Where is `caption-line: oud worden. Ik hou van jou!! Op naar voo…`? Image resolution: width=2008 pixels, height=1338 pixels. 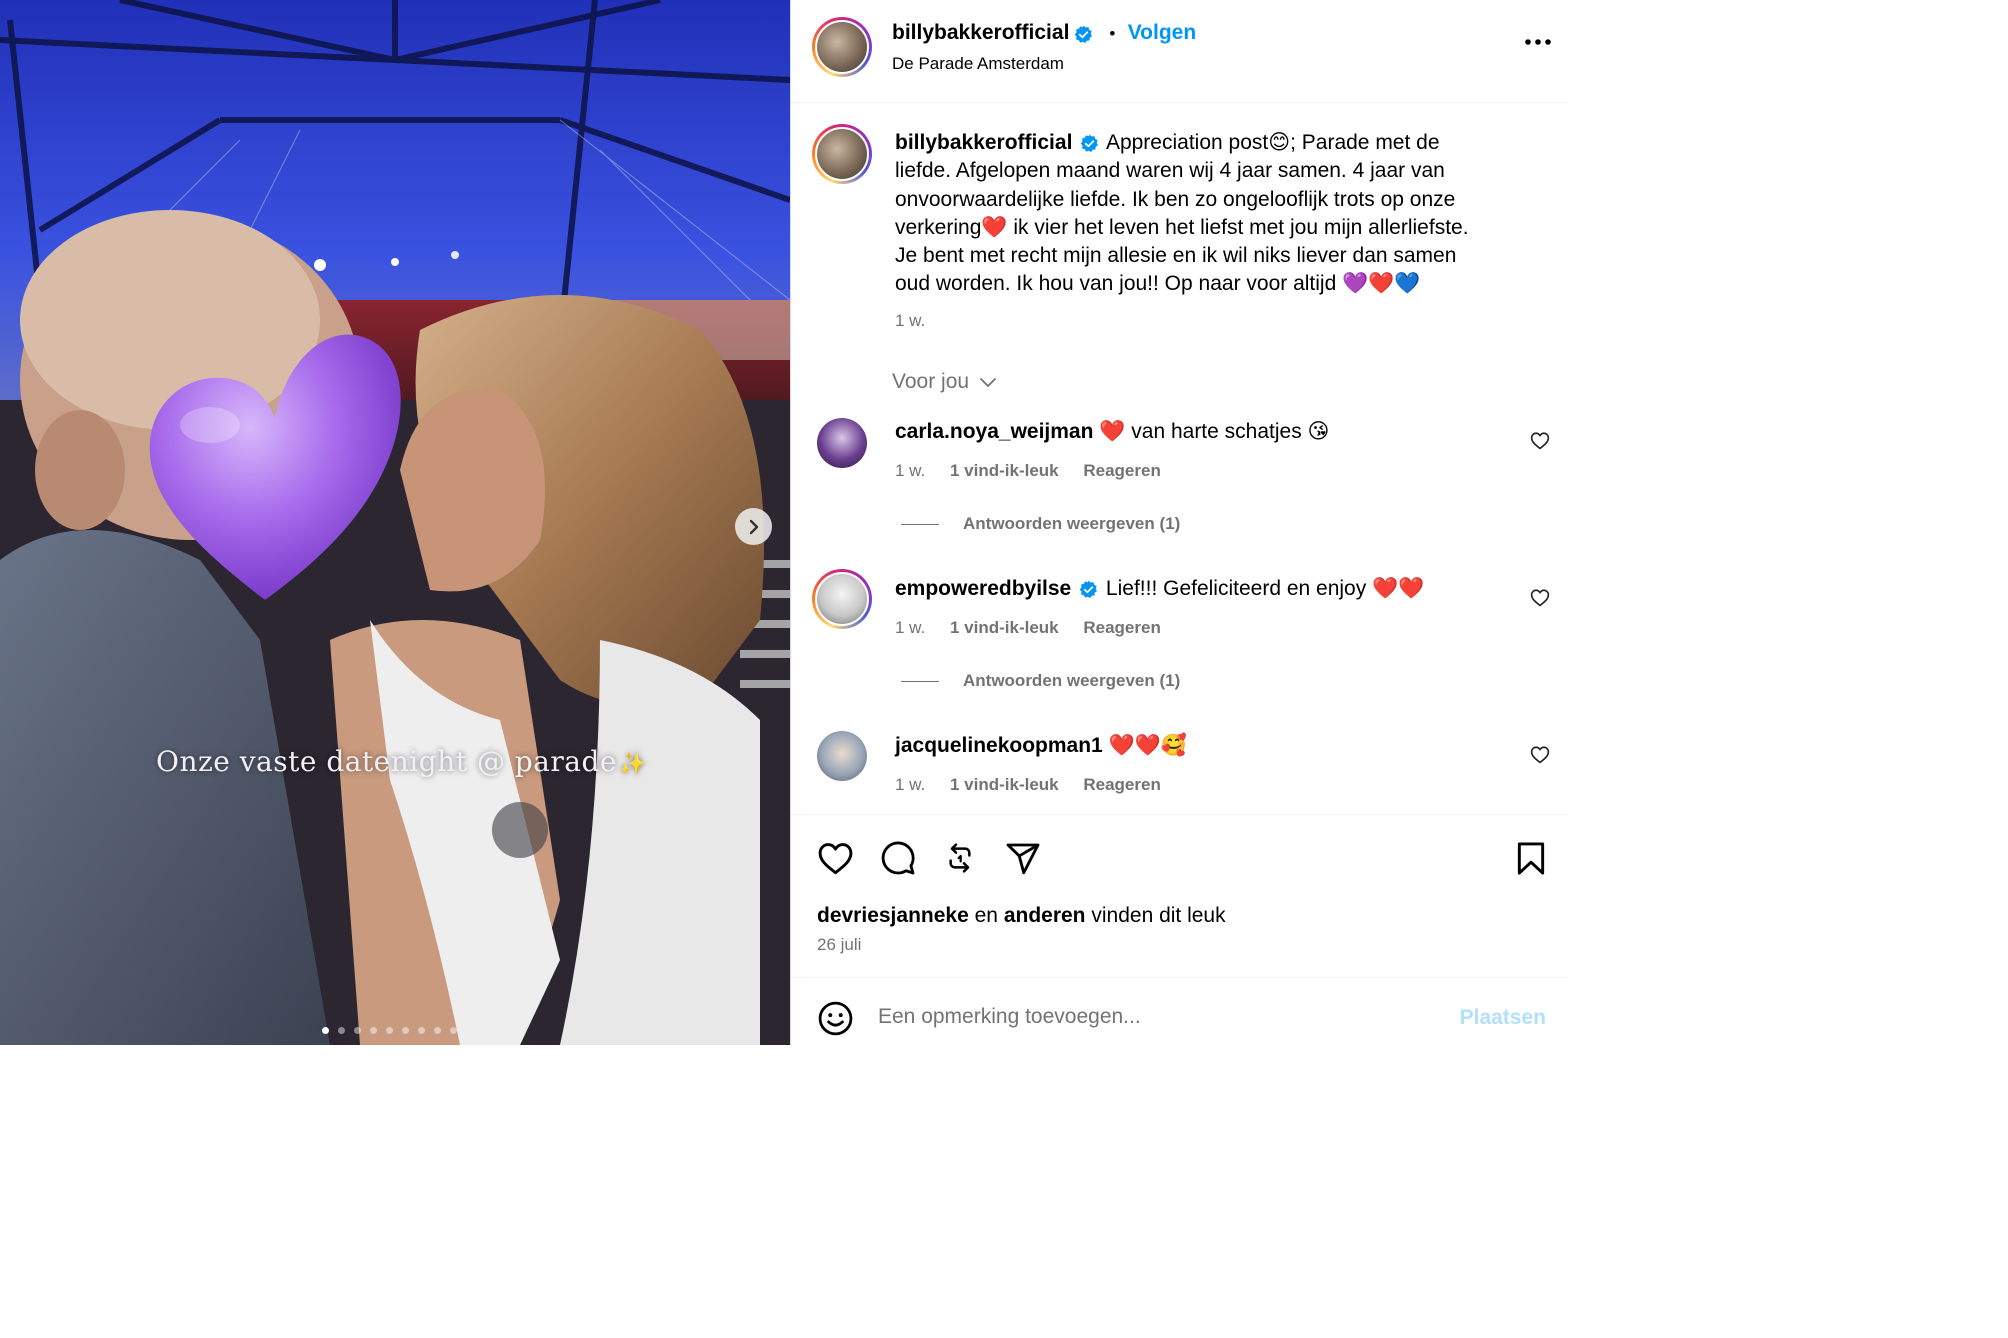
caption-line: oud worden. Ik hou van jou!! Op naar voo… is located at coordinates (1158, 284).